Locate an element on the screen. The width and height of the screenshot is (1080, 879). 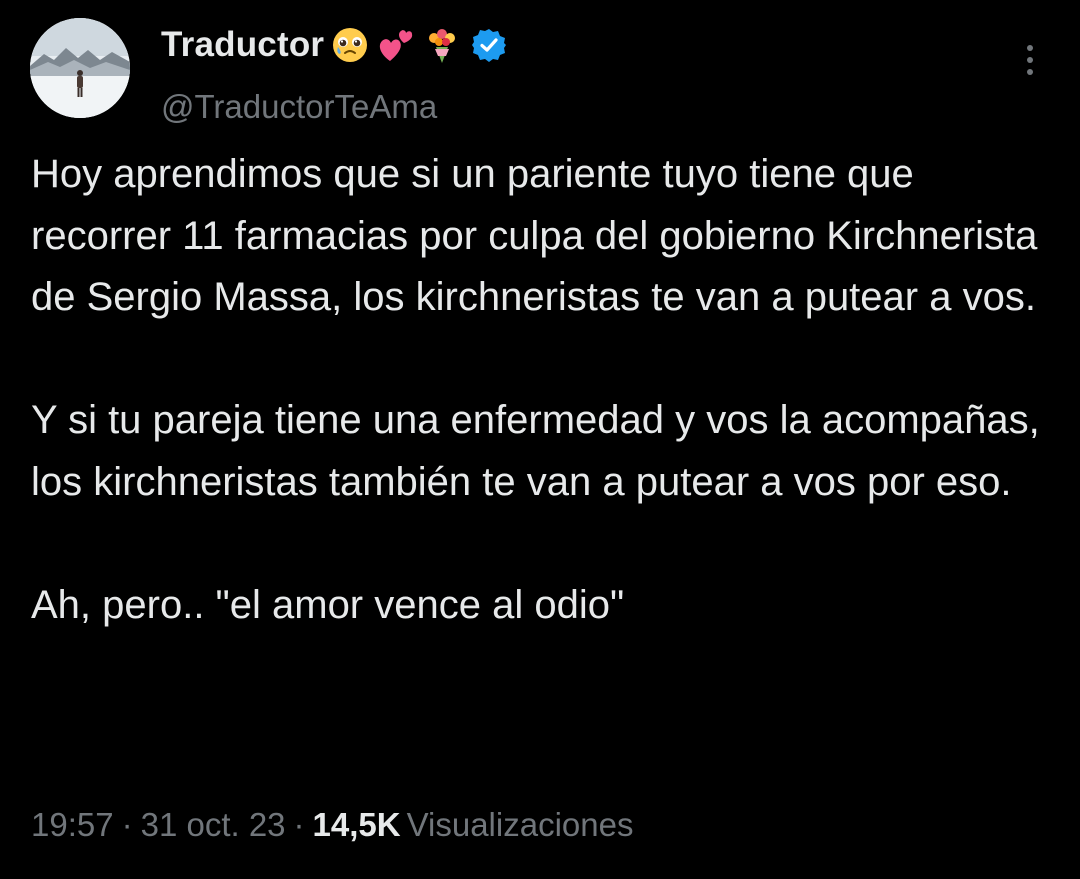
bouquet-icon is located at coordinates (442, 45).